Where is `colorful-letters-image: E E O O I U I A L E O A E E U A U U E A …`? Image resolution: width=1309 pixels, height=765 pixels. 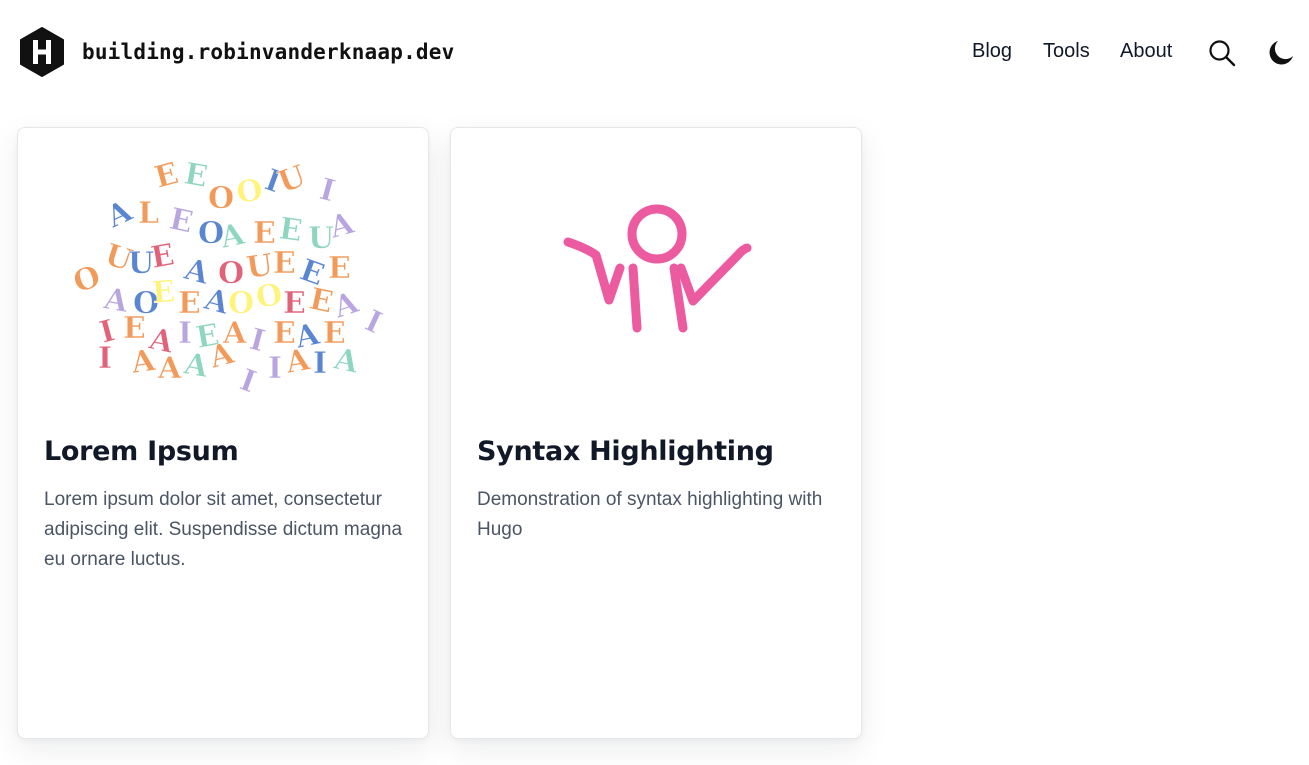 colorful-letters-image: E E O O I U I A L E O A E E U A U U E A … is located at coordinates (228, 278).